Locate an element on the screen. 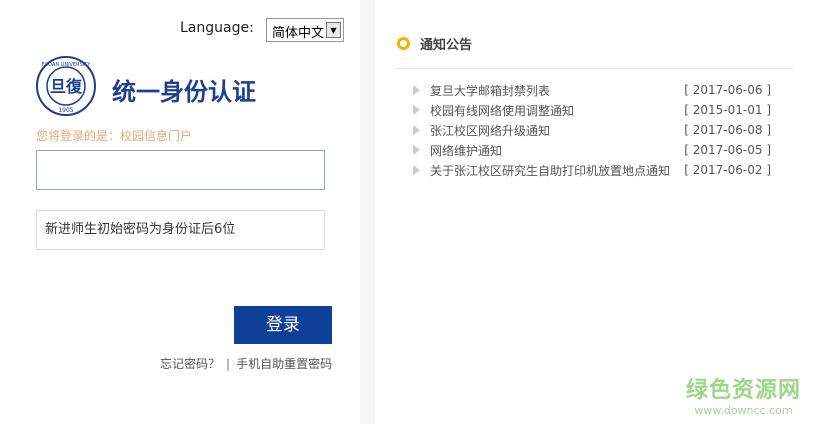 The height and width of the screenshot is (424, 823). password-input: 新进师生初始密码为身份证后6位 is located at coordinates (180, 230).